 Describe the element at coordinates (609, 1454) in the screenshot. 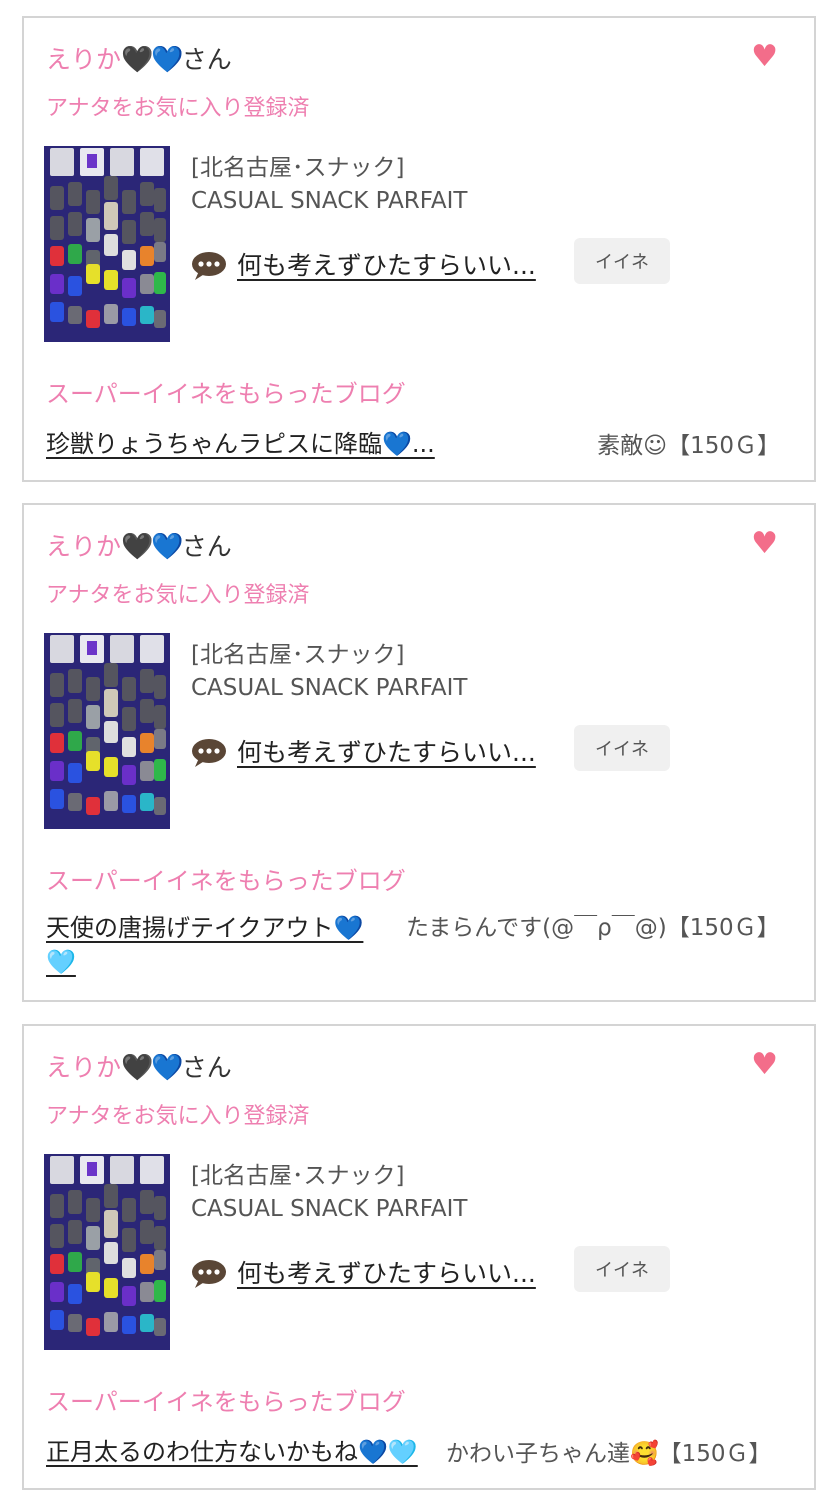

I see `reward-text: かわい子ちゃん達🥰【150Ｇ】` at that location.